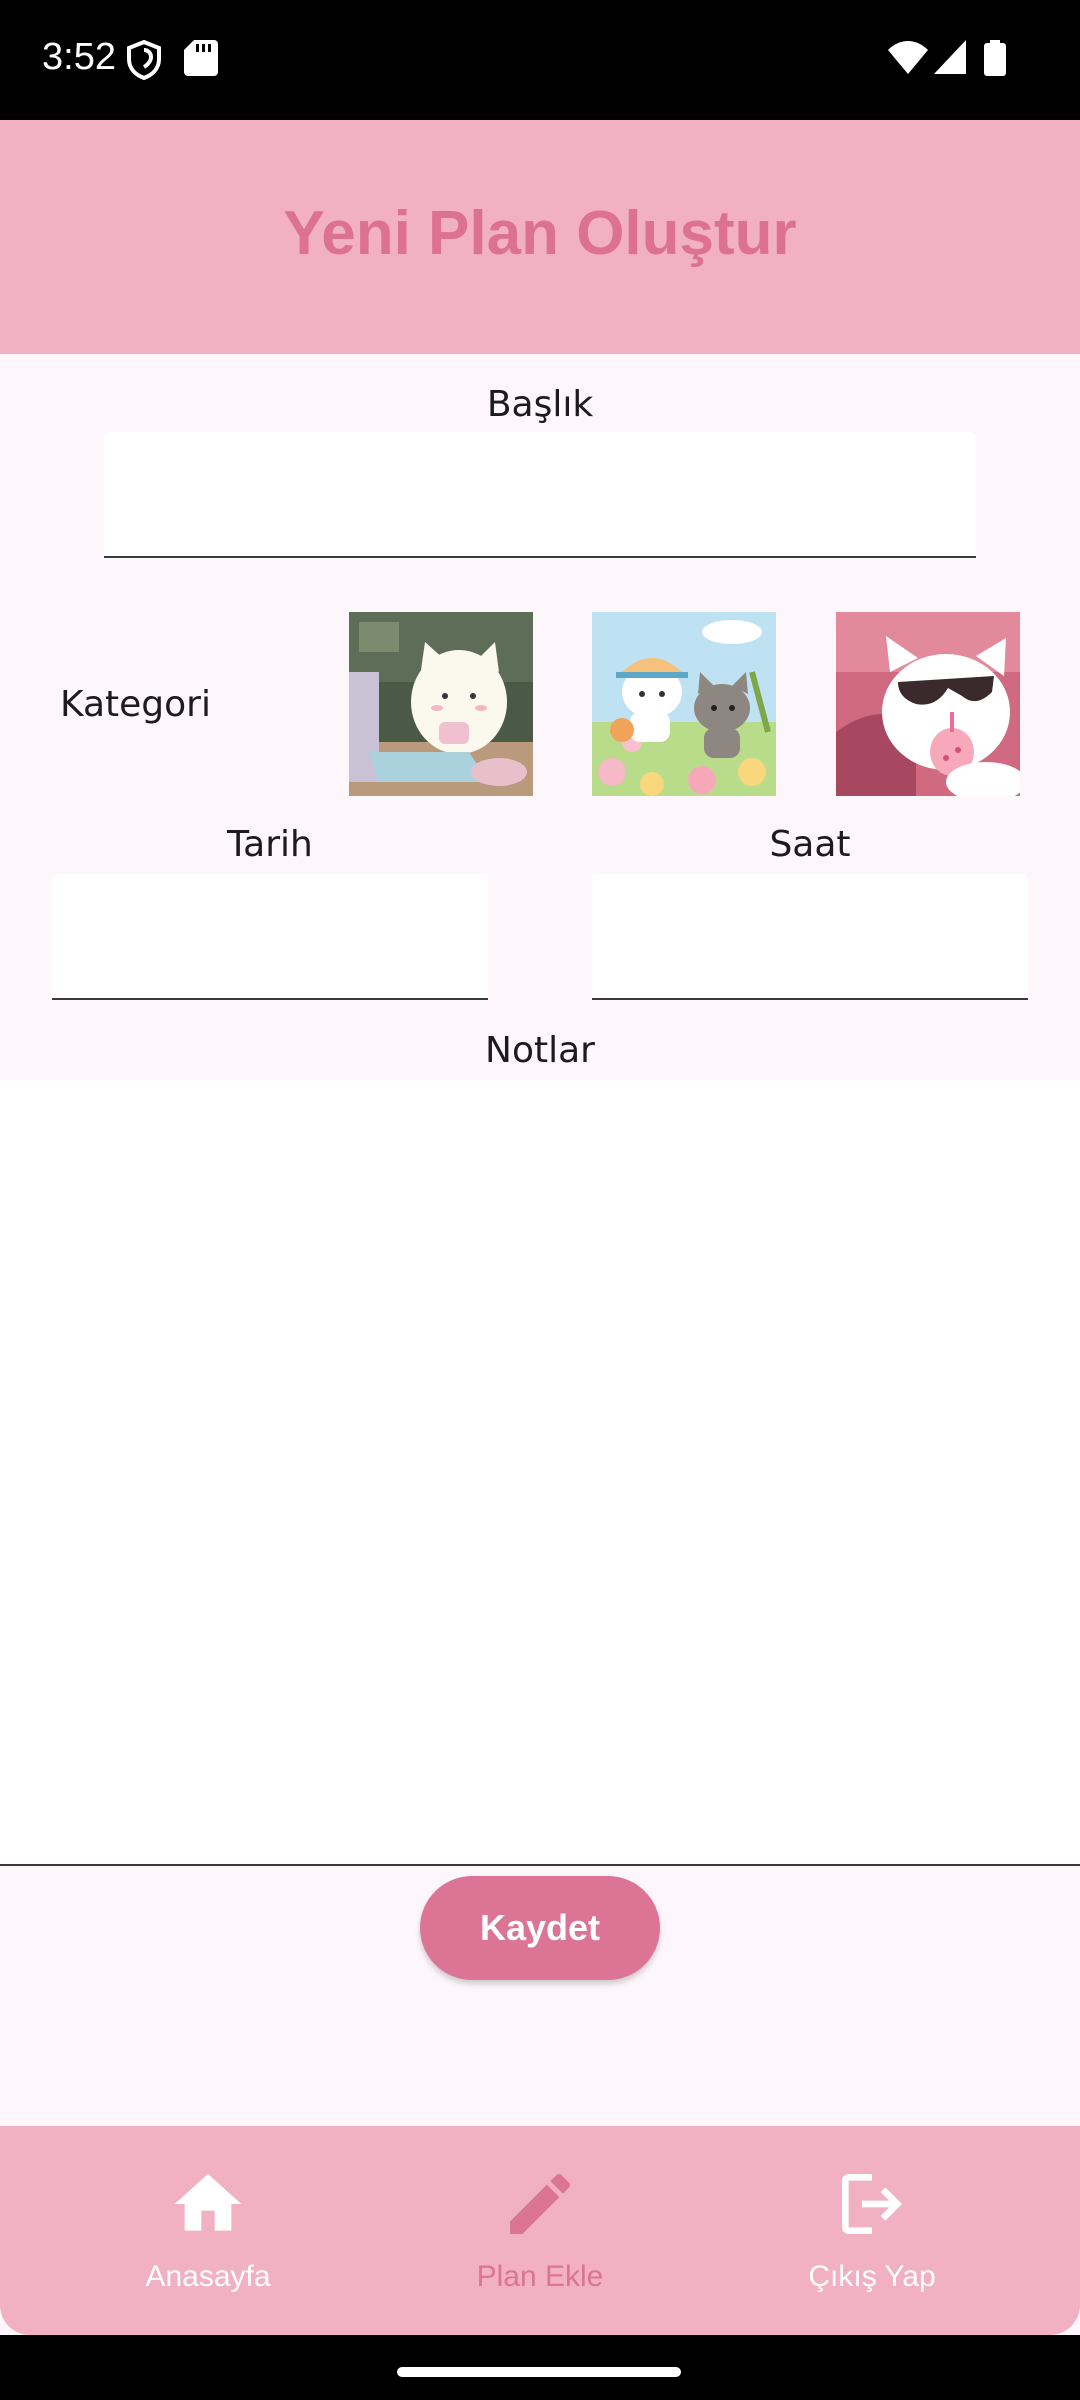  I want to click on sd-card-icon, so click(201, 58).